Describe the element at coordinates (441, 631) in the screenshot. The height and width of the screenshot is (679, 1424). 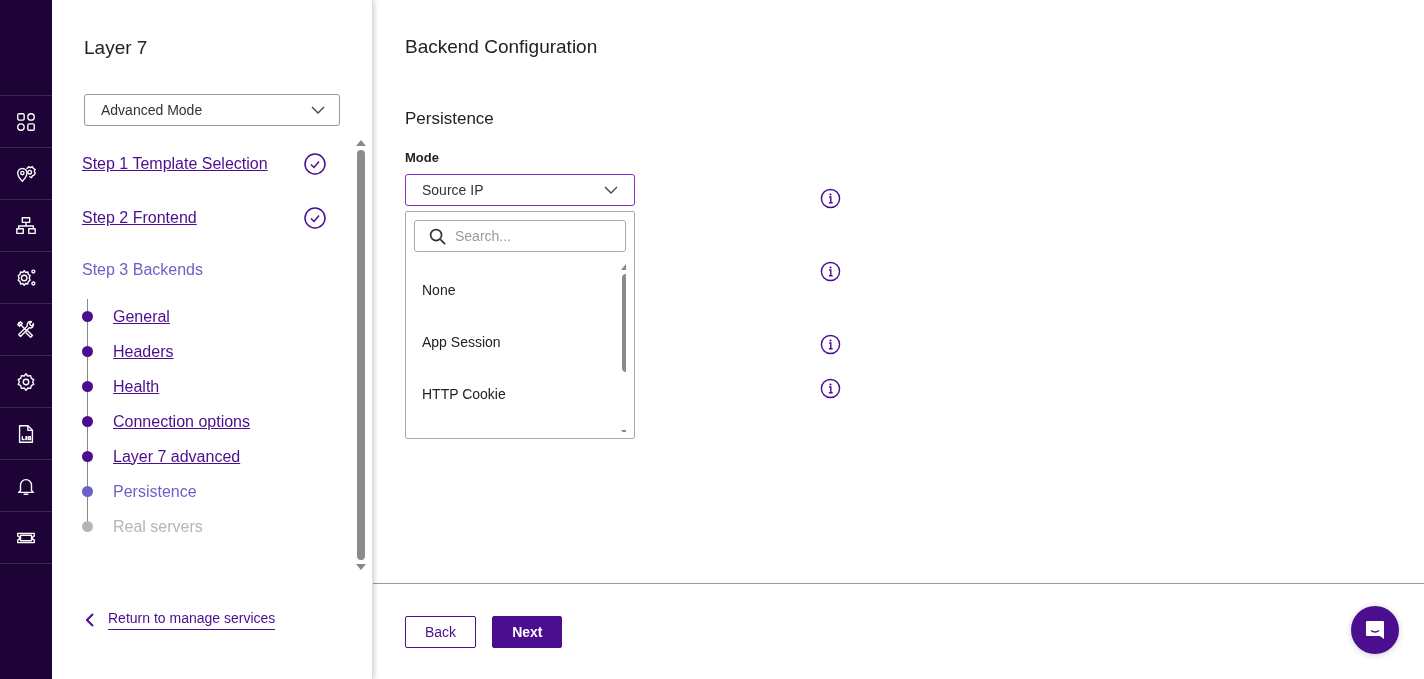
I see `back-button: Back` at that location.